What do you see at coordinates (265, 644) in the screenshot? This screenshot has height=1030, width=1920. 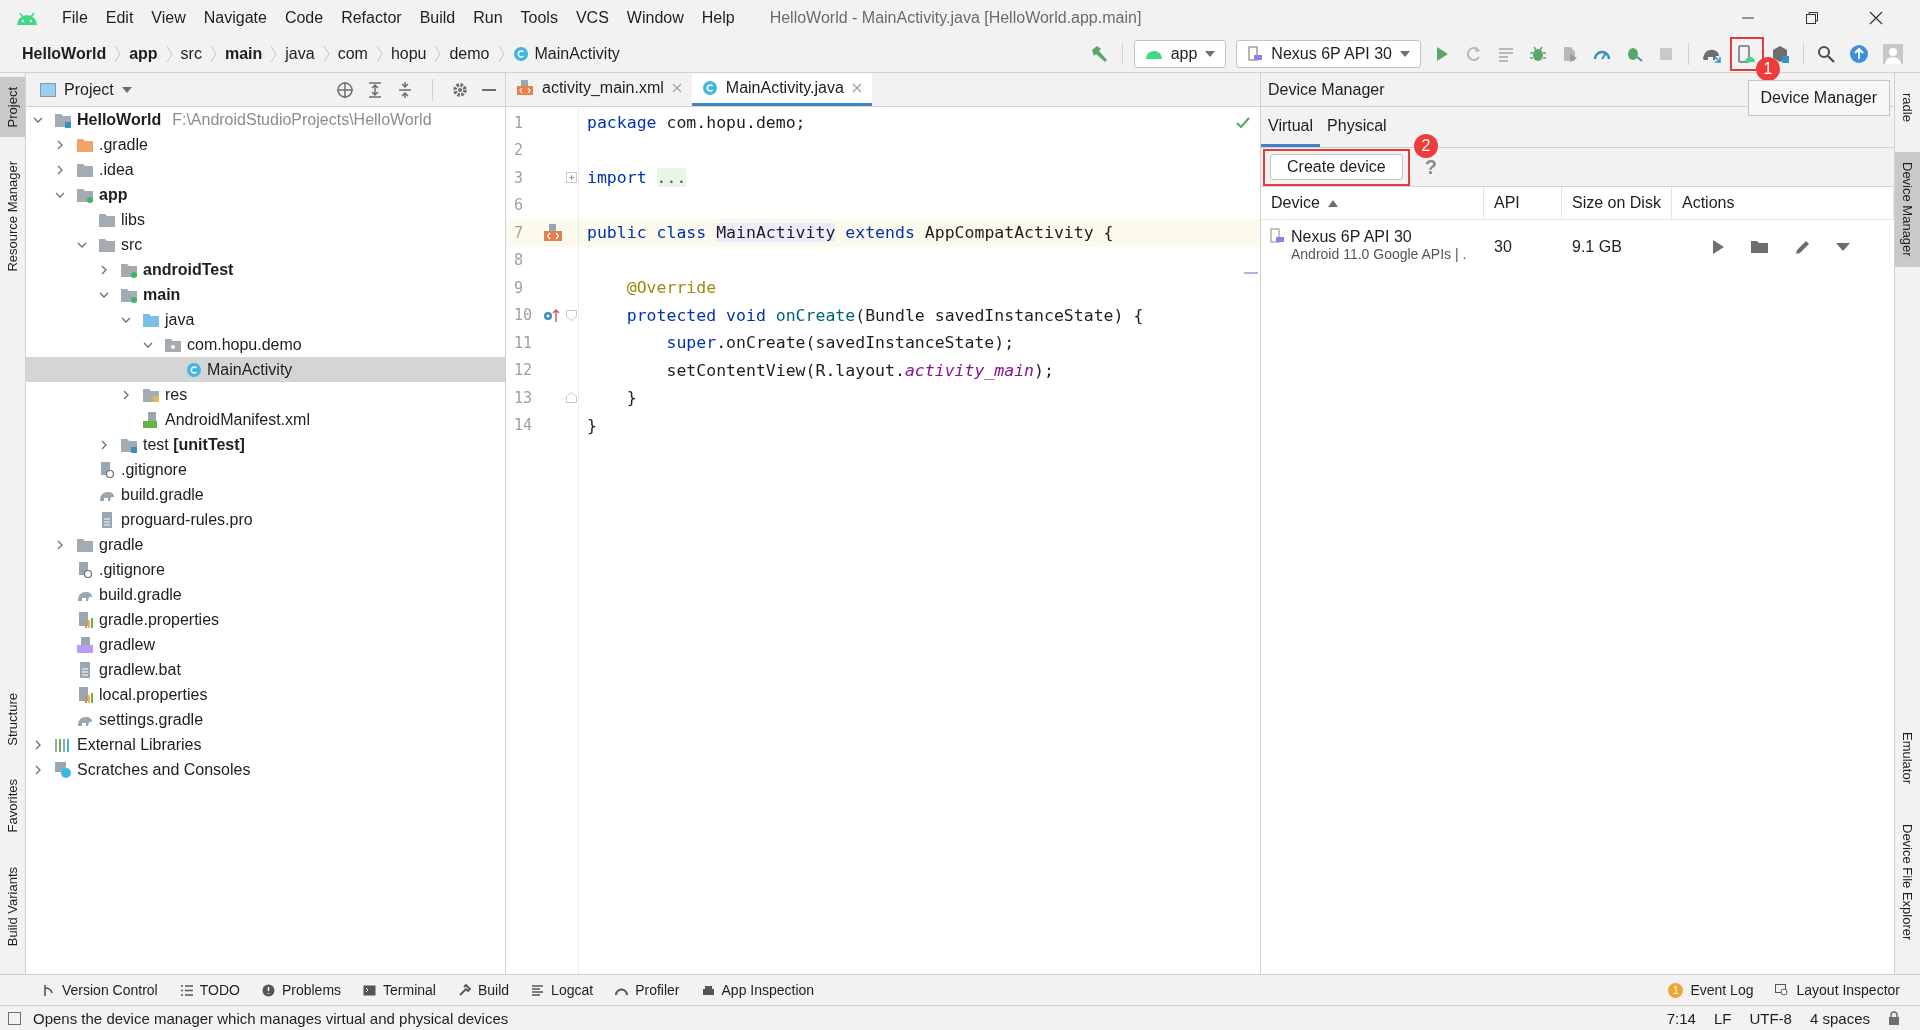 I see `tree-item: gradlew` at bounding box center [265, 644].